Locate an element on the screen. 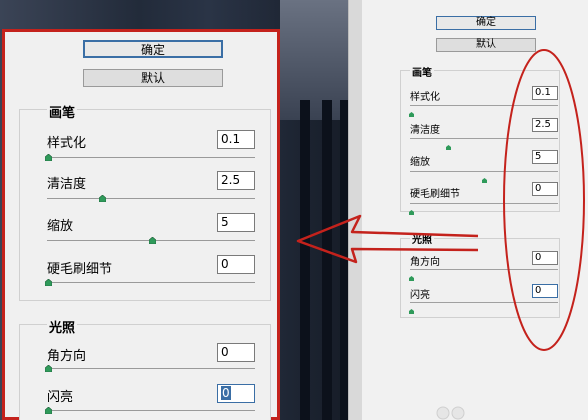 Image resolution: width=588 pixels, height=420 pixels. pointer-arrow is located at coordinates (387, 239).